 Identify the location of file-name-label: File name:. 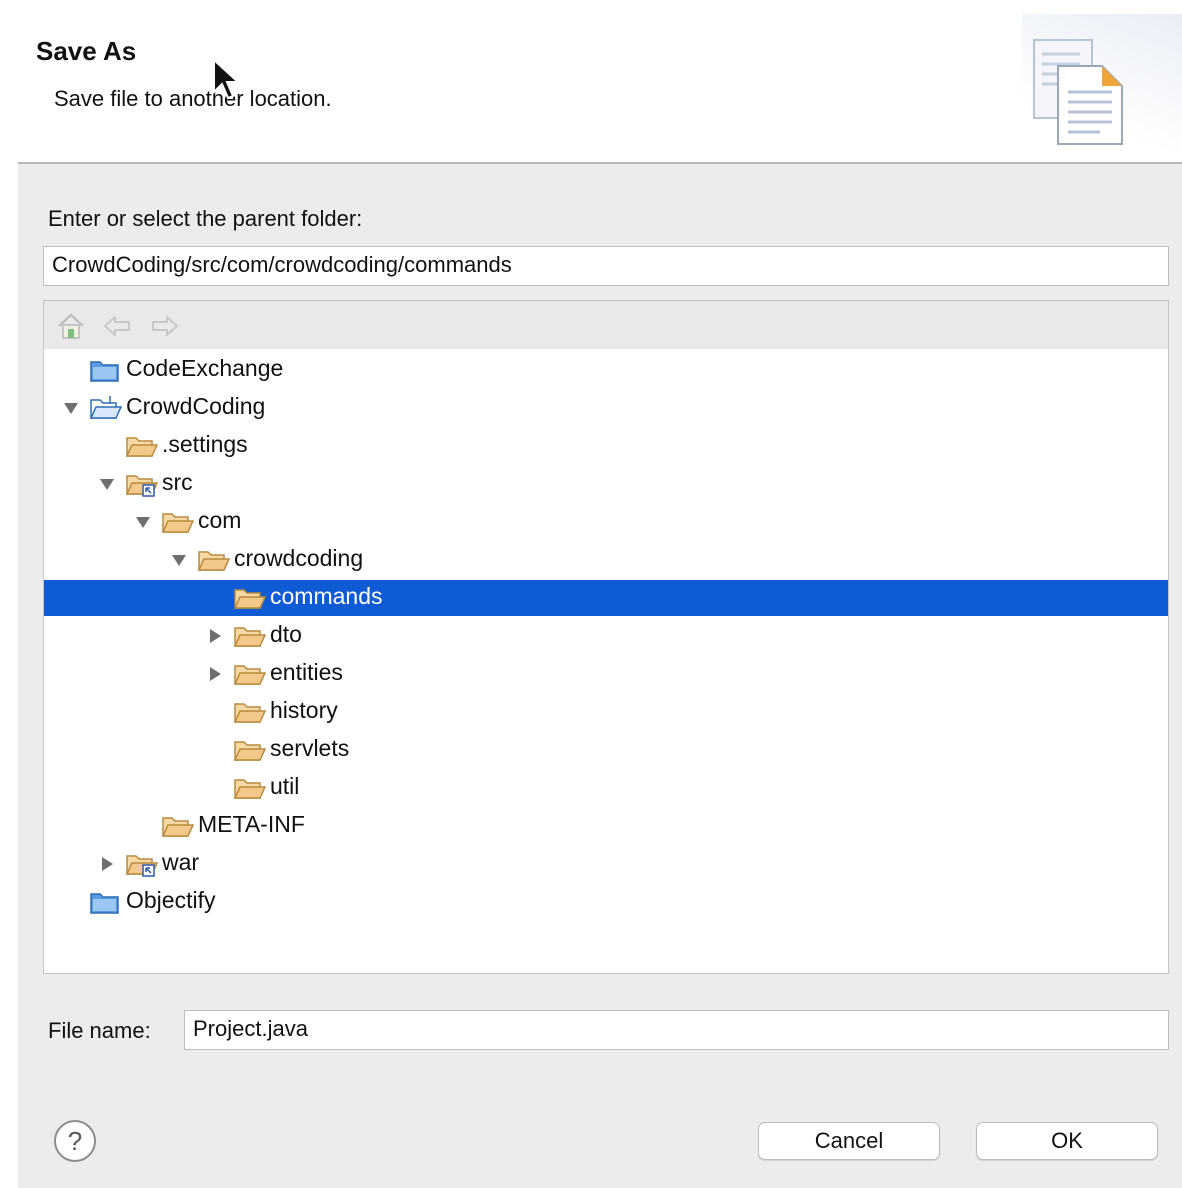
(99, 1030).